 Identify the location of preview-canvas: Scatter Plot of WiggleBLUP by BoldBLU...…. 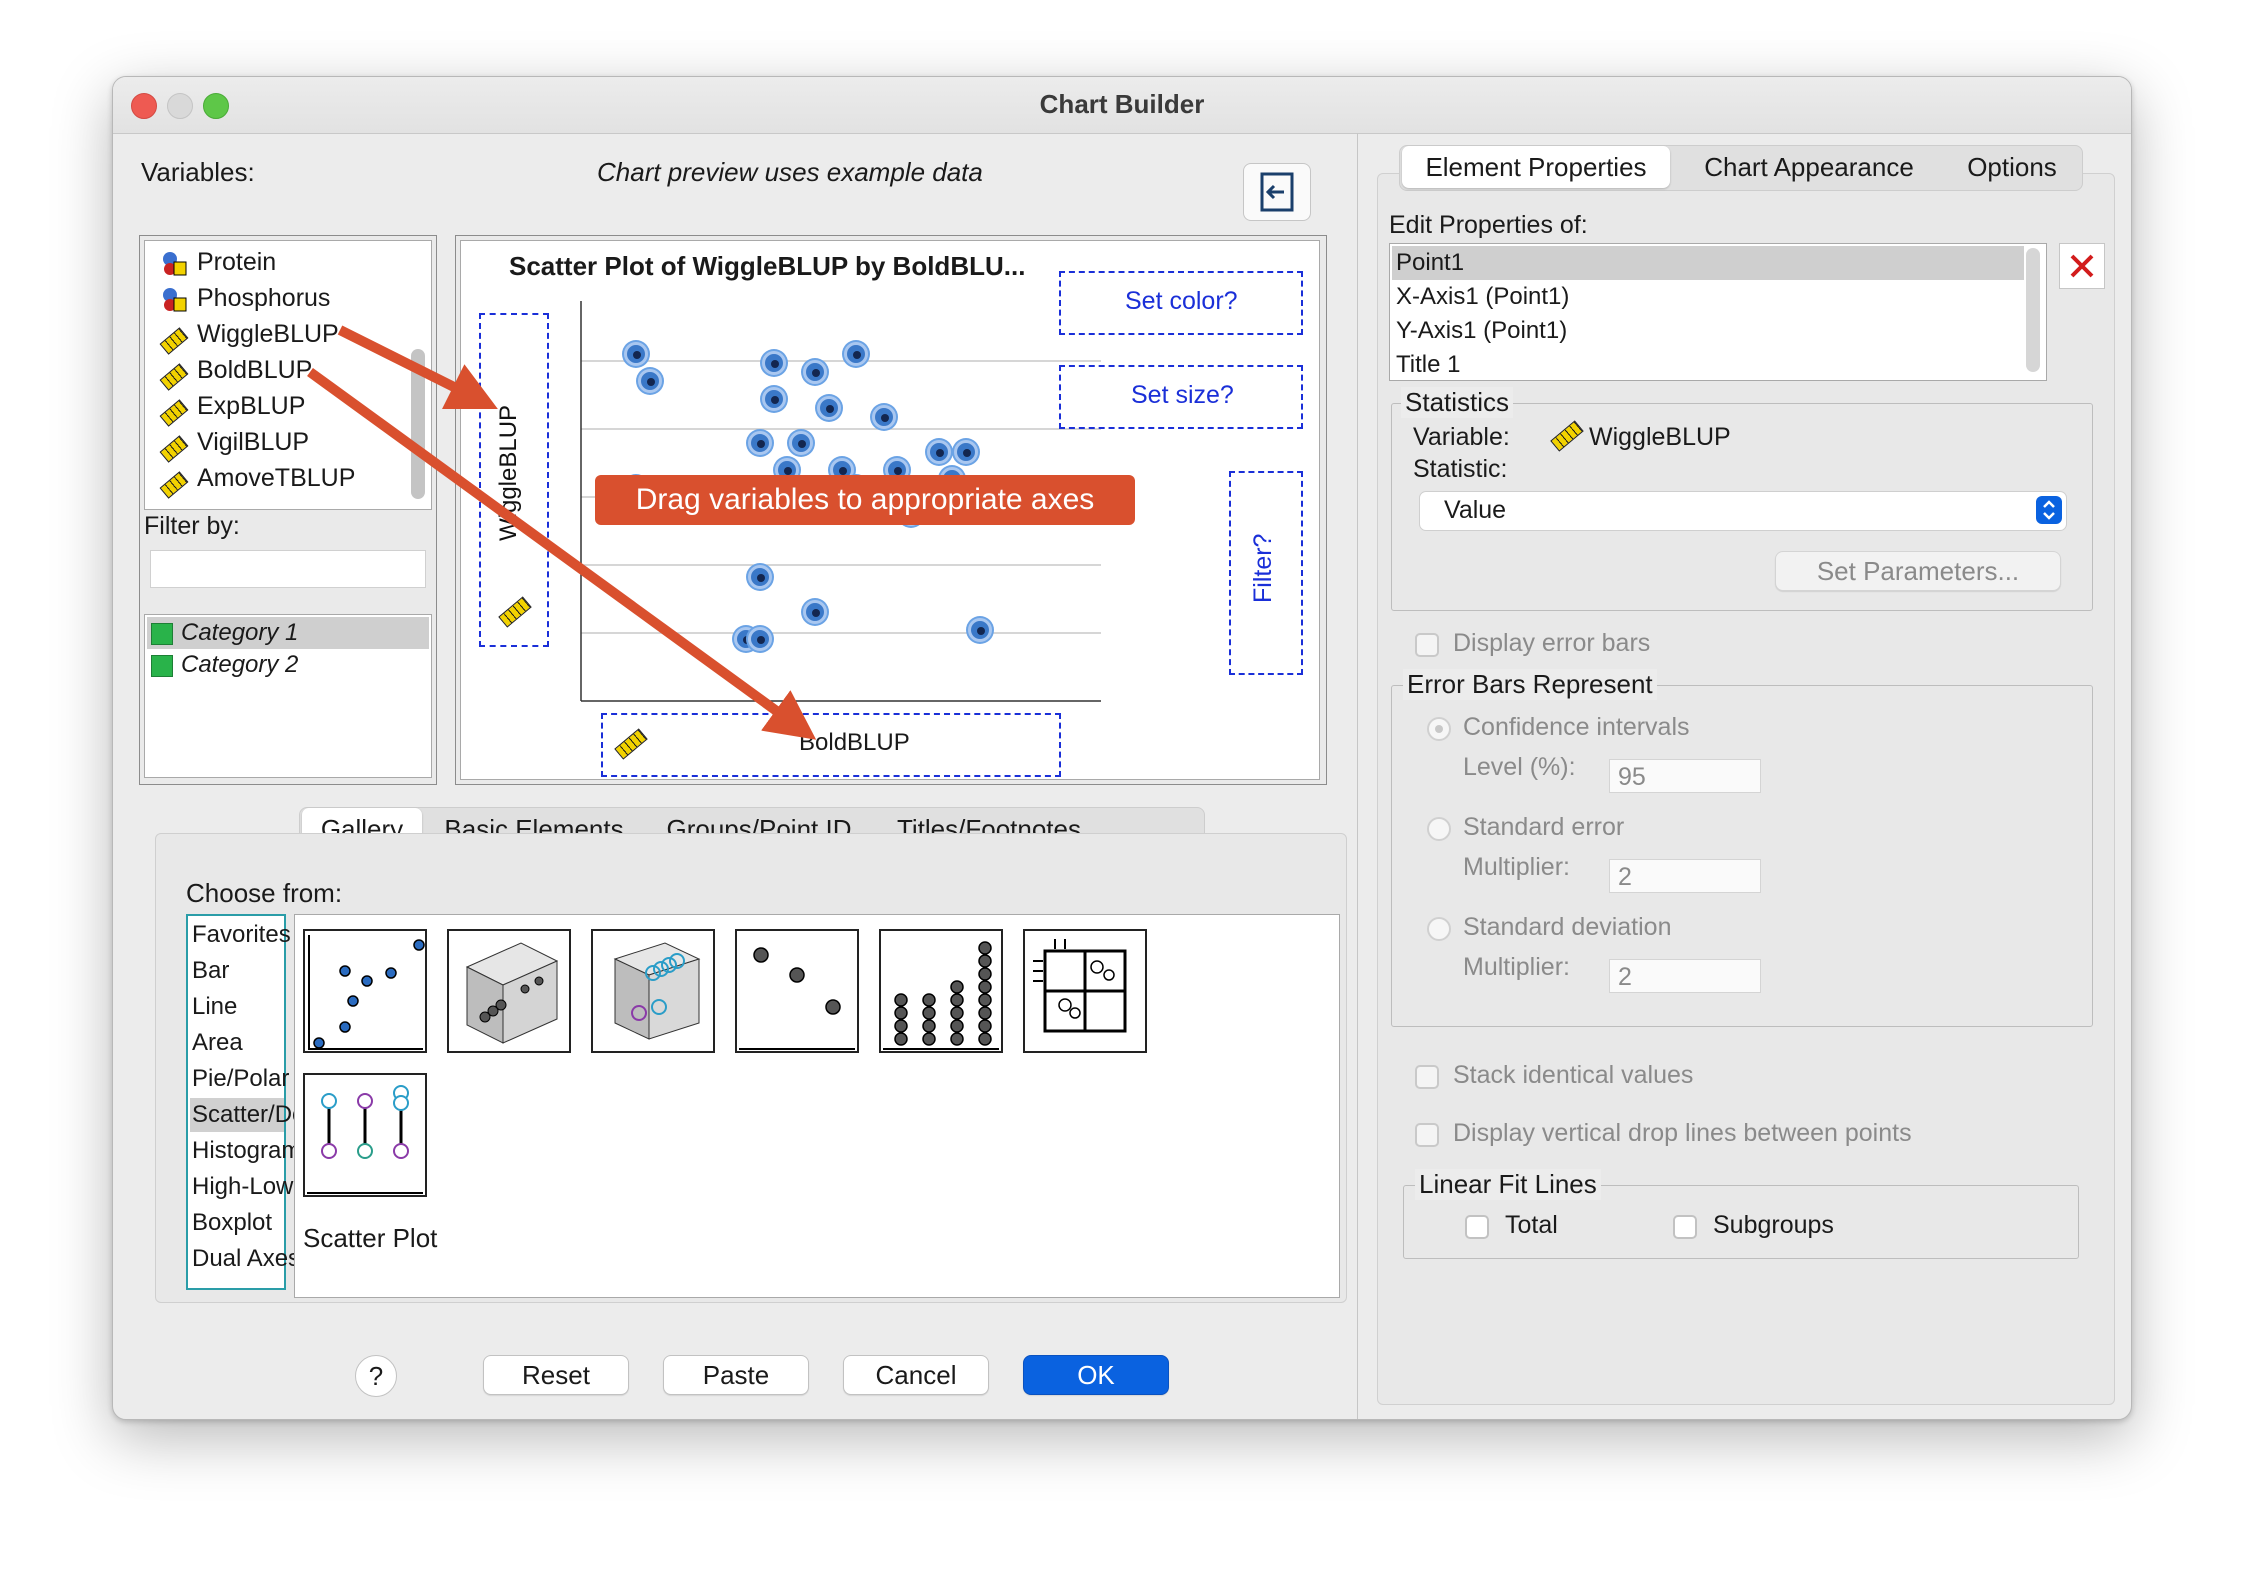
(890, 510).